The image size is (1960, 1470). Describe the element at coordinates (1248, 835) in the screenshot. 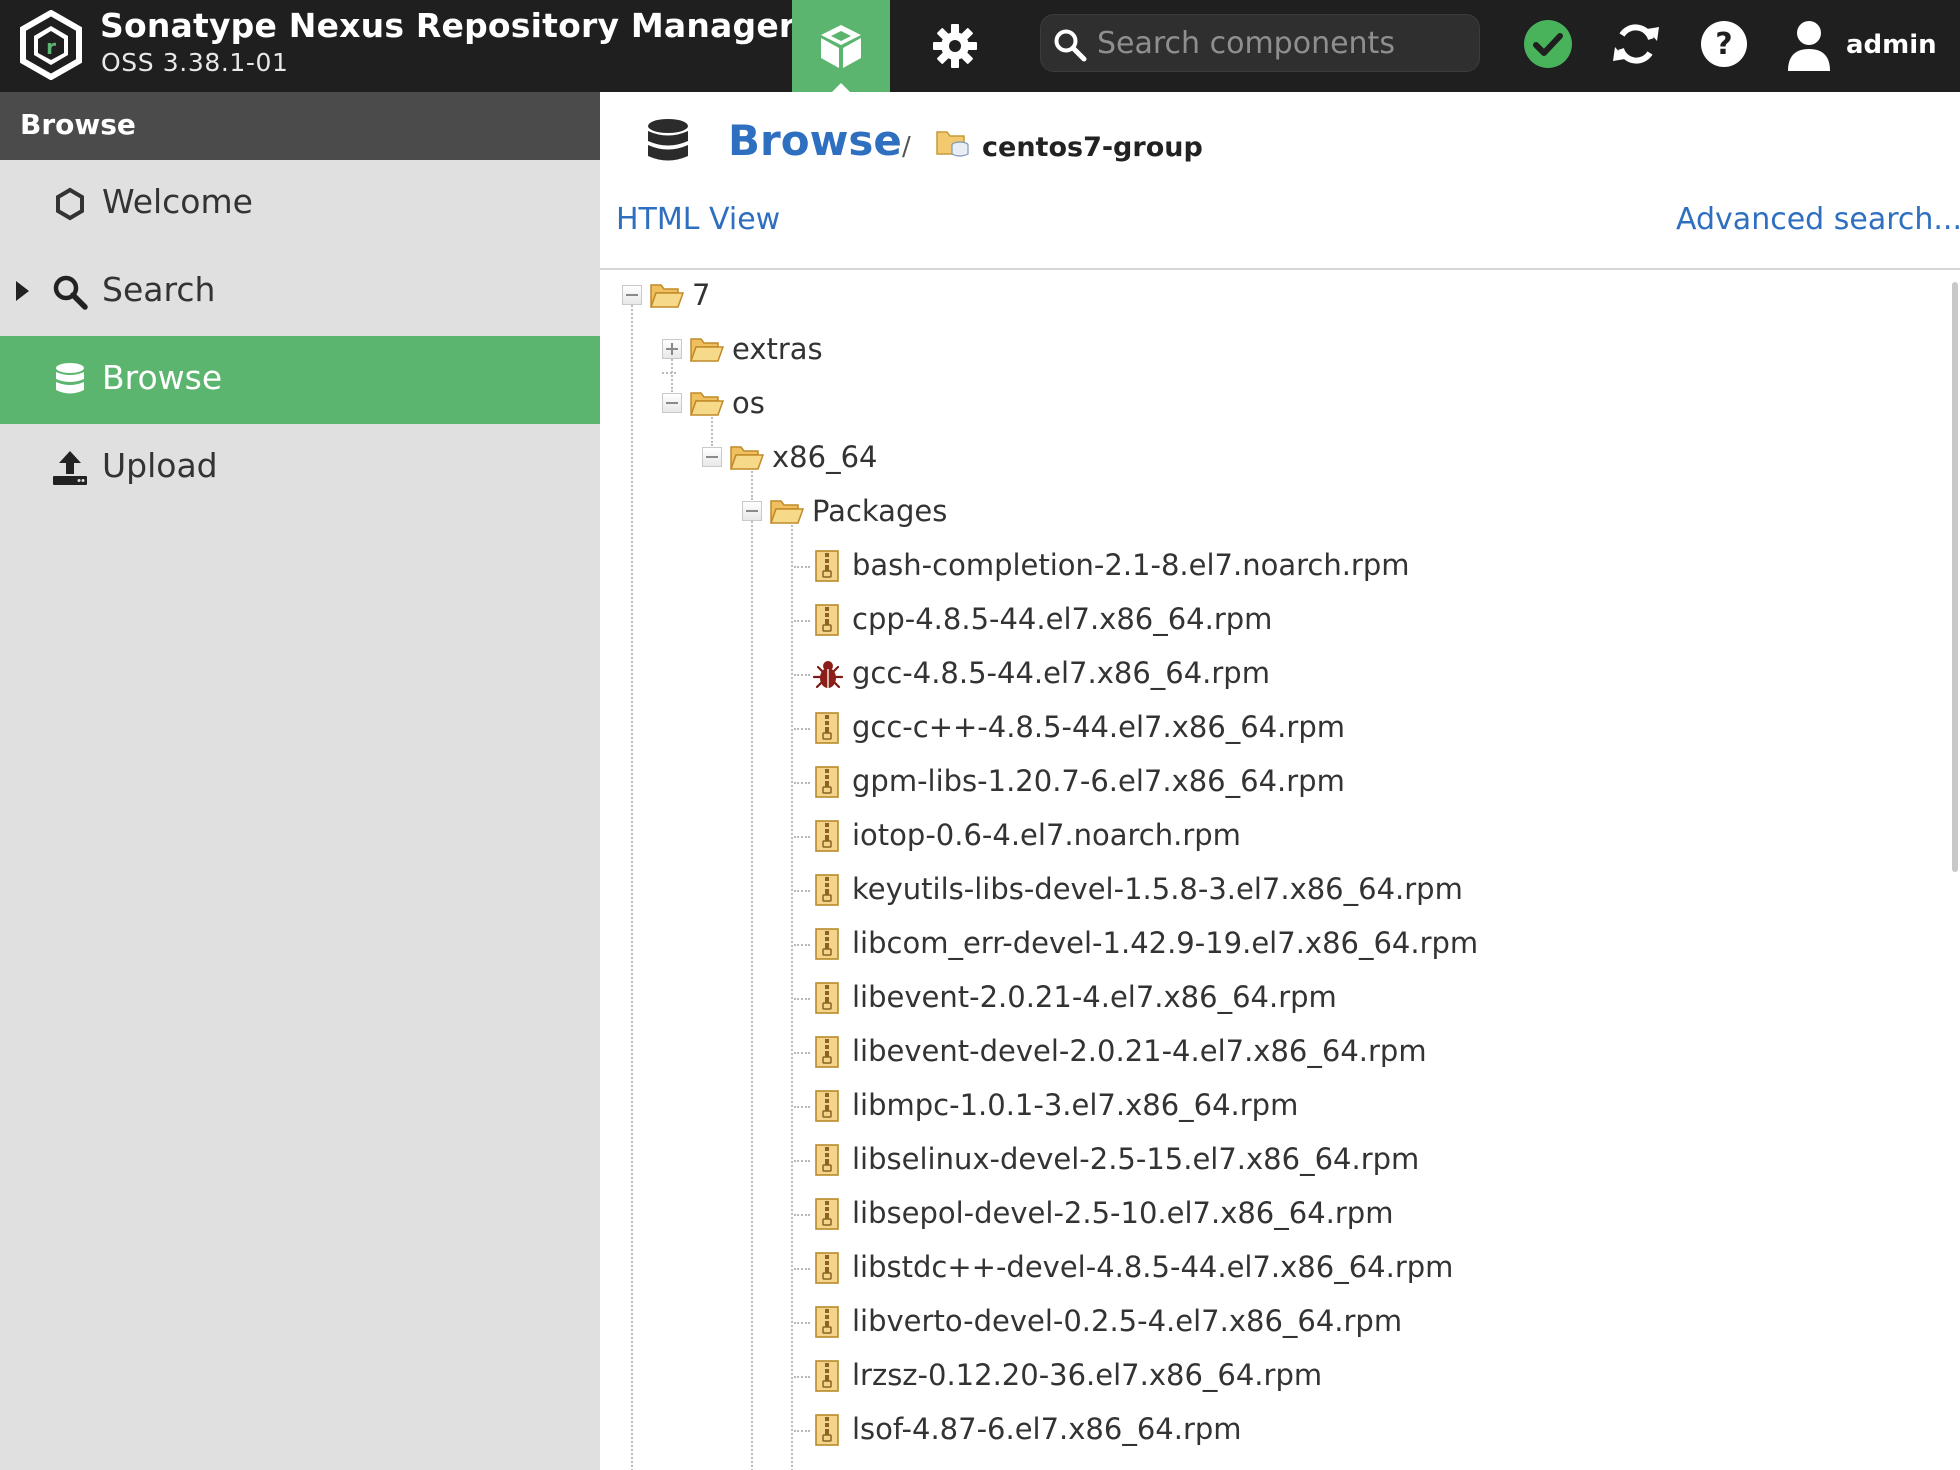

I see `tree-file-item: iotop-0.6-4.el7.noarch.rpm` at that location.